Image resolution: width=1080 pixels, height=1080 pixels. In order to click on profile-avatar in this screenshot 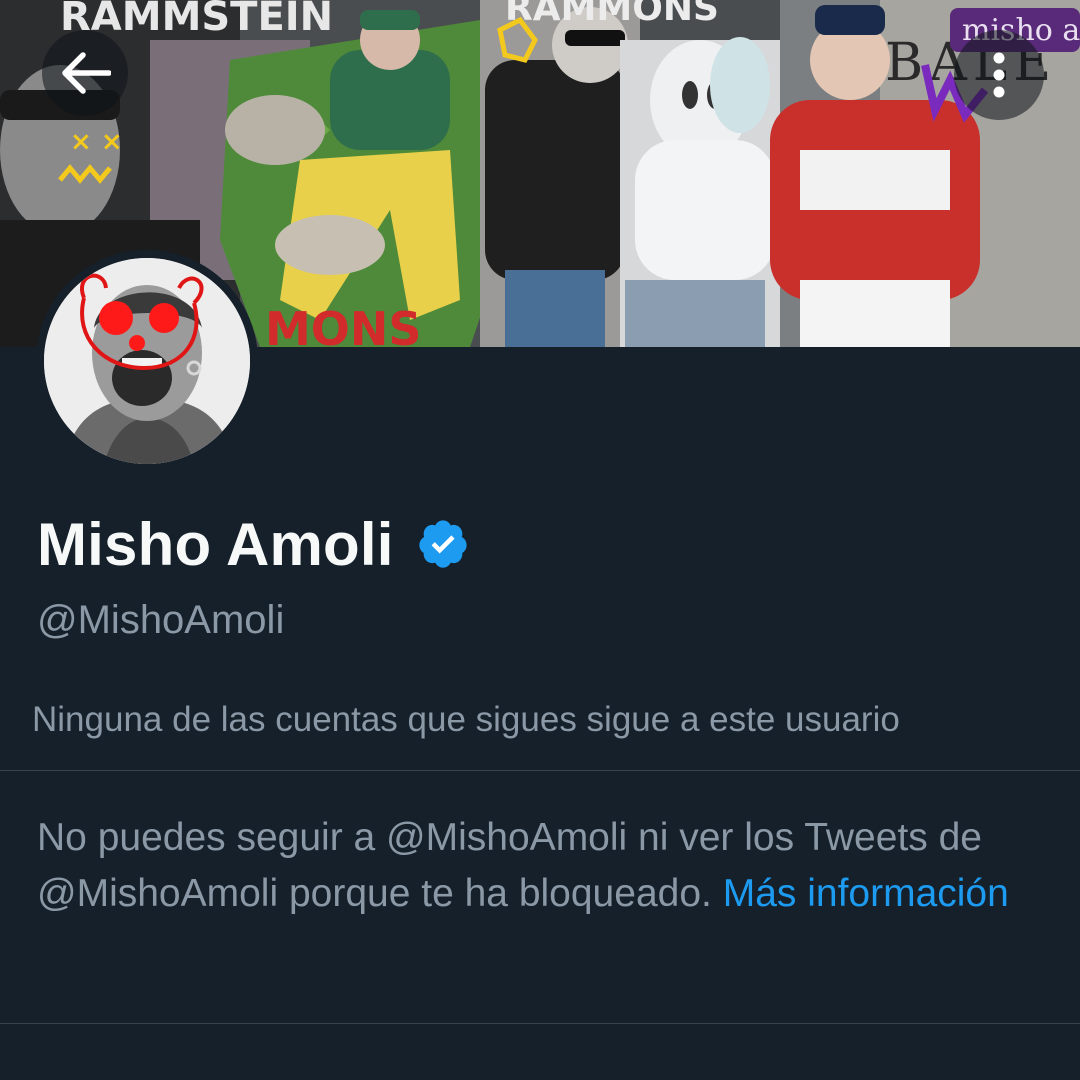, I will do `click(147, 361)`.